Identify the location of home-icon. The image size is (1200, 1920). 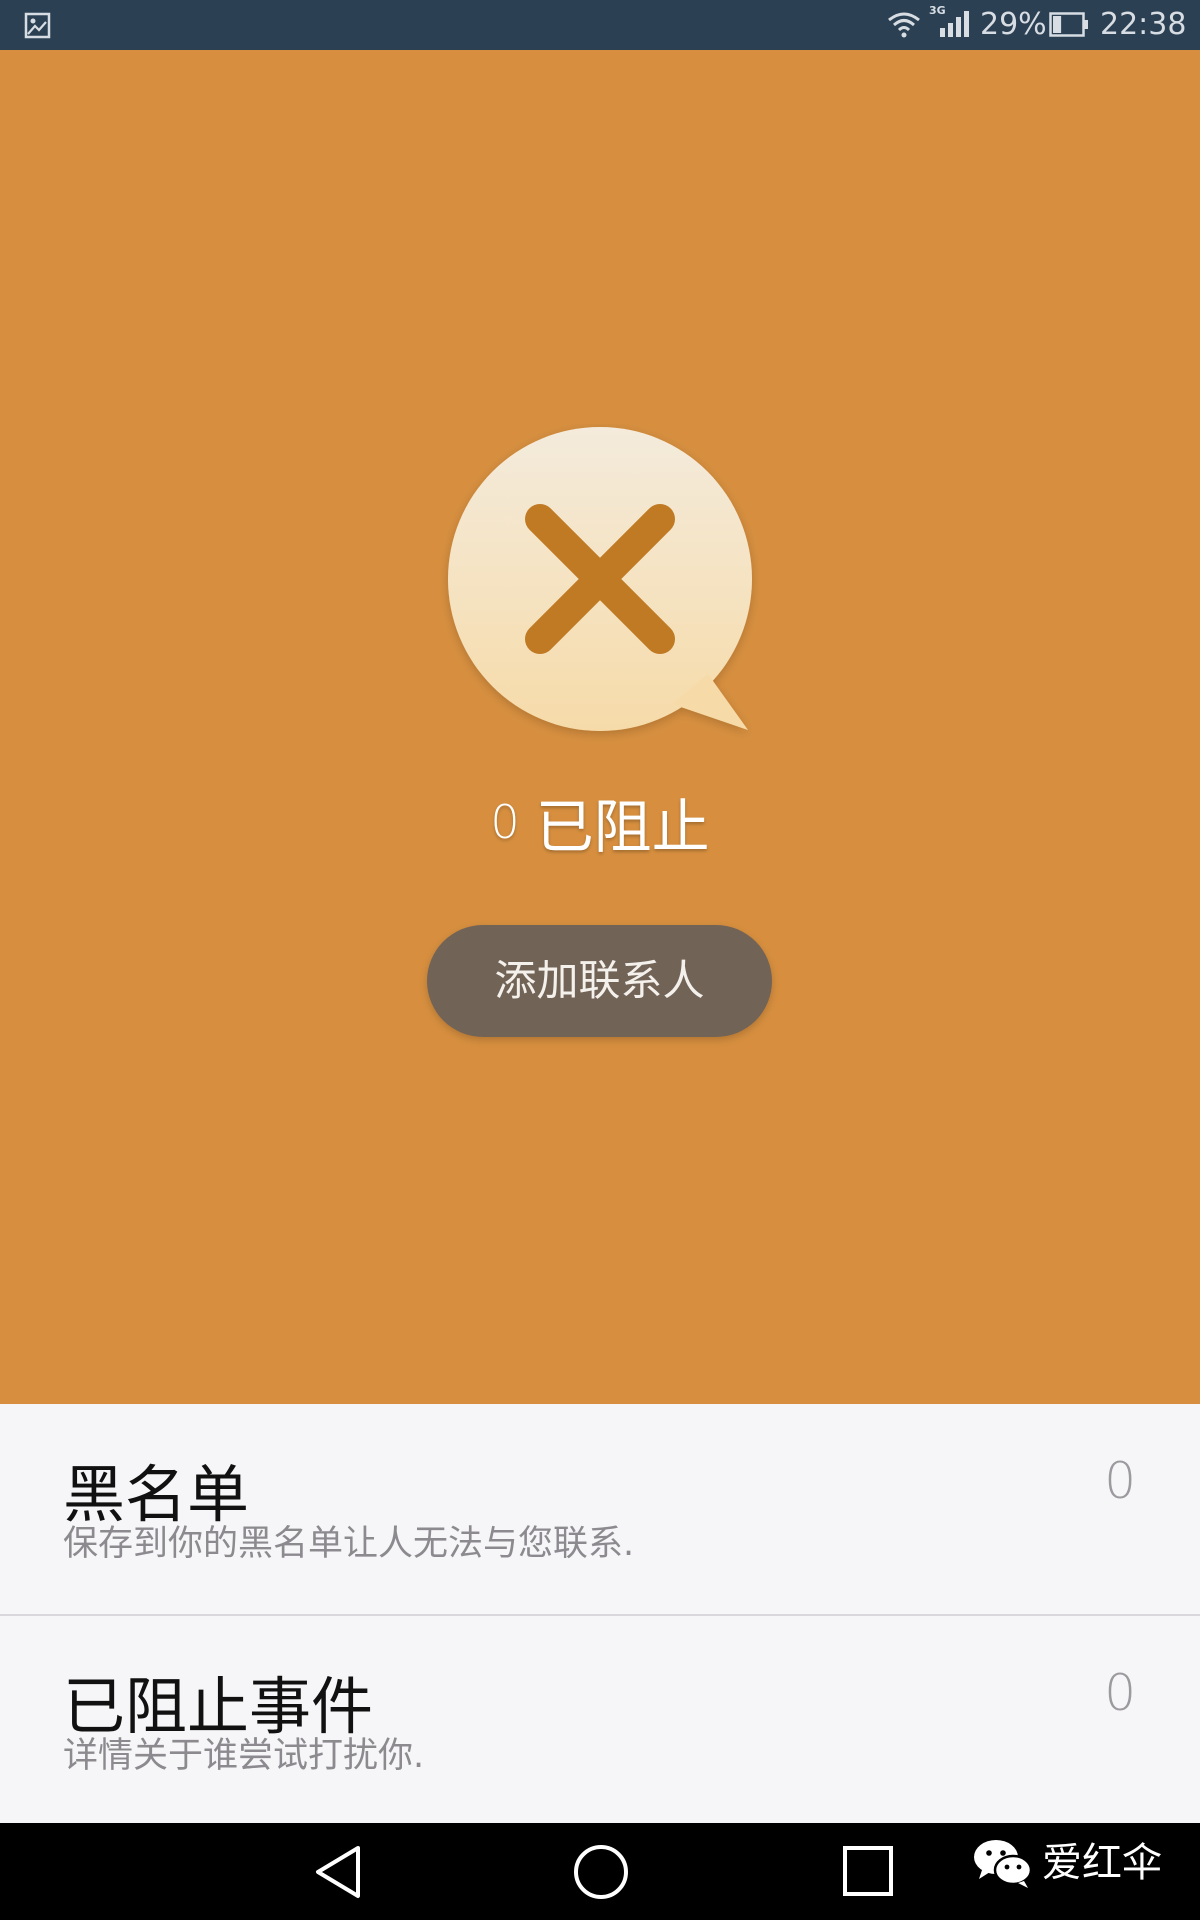
(601, 1872).